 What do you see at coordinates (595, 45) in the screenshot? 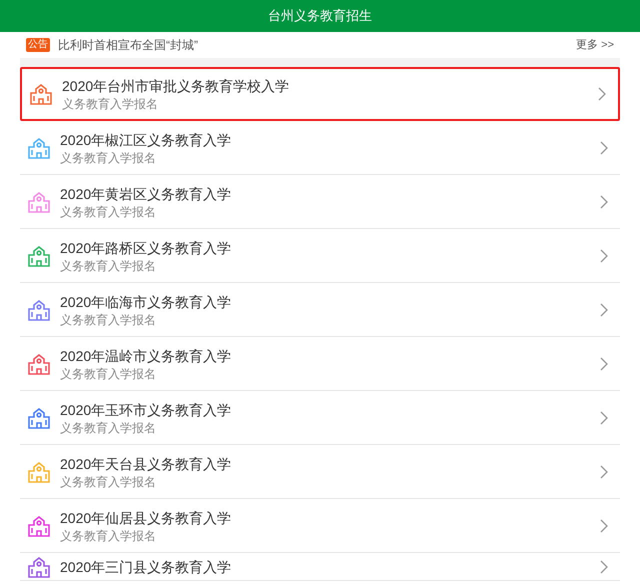
I see `more-link: 更多 >>` at bounding box center [595, 45].